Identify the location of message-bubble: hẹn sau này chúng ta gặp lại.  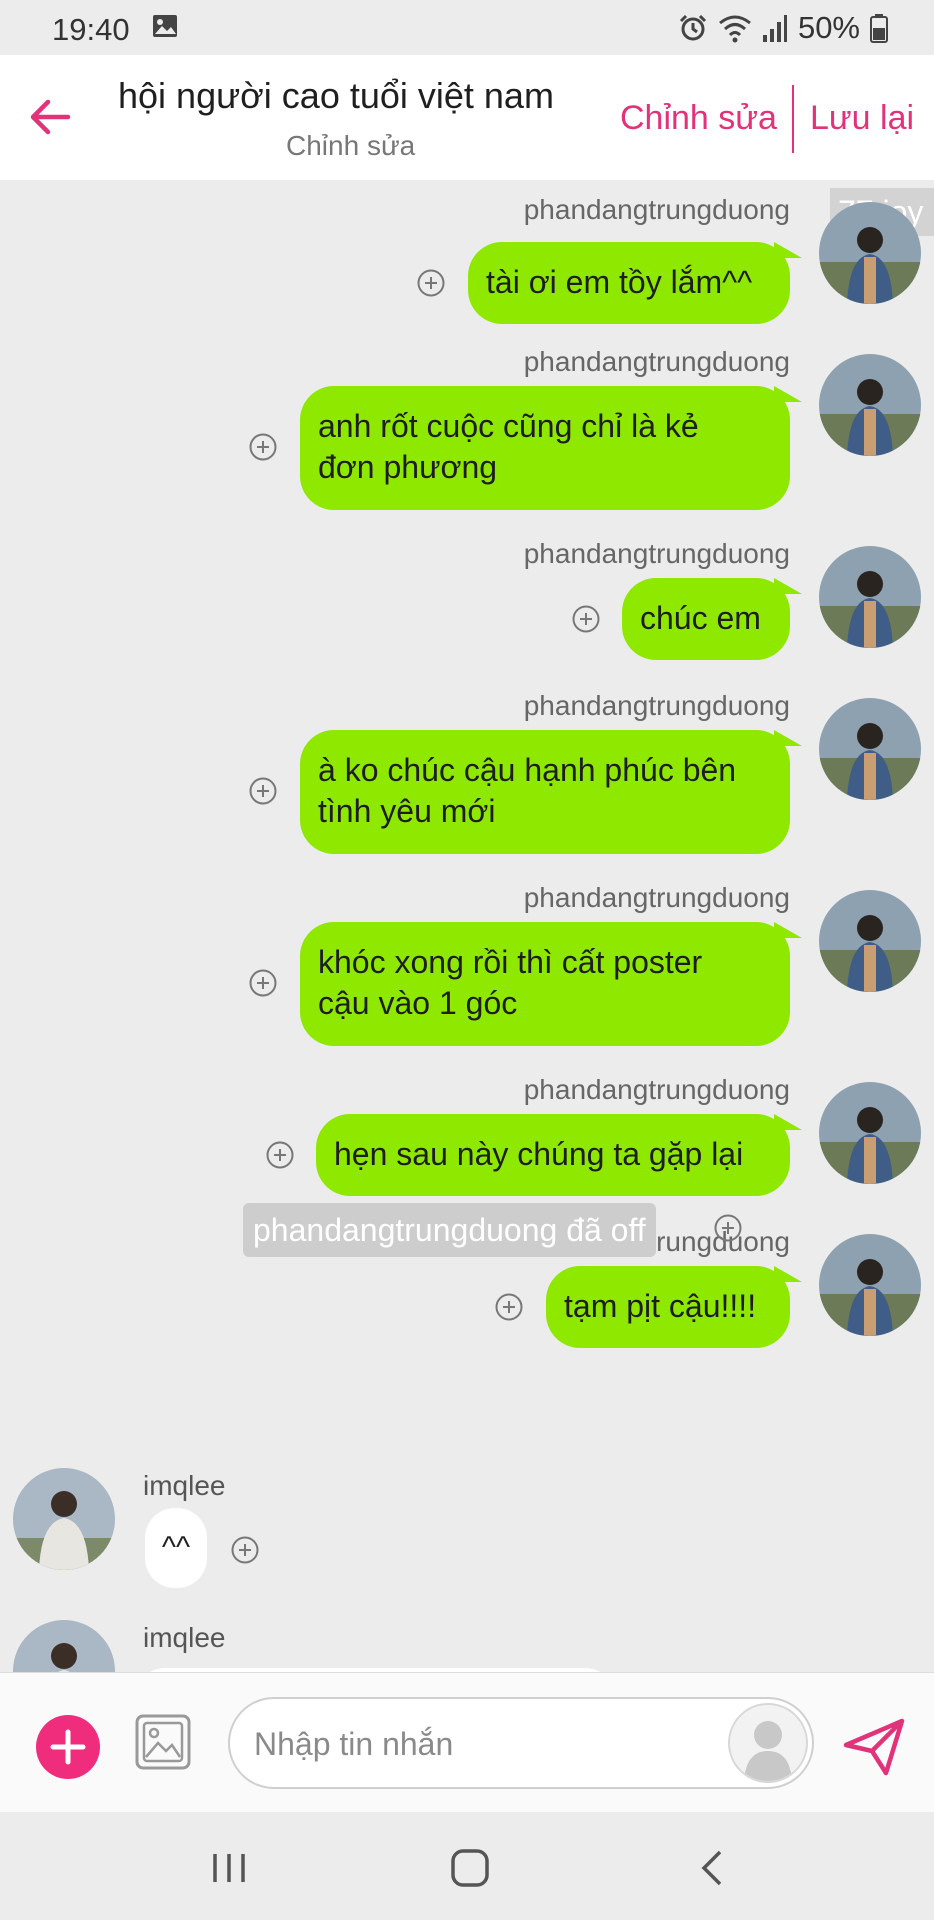
(559, 1155).